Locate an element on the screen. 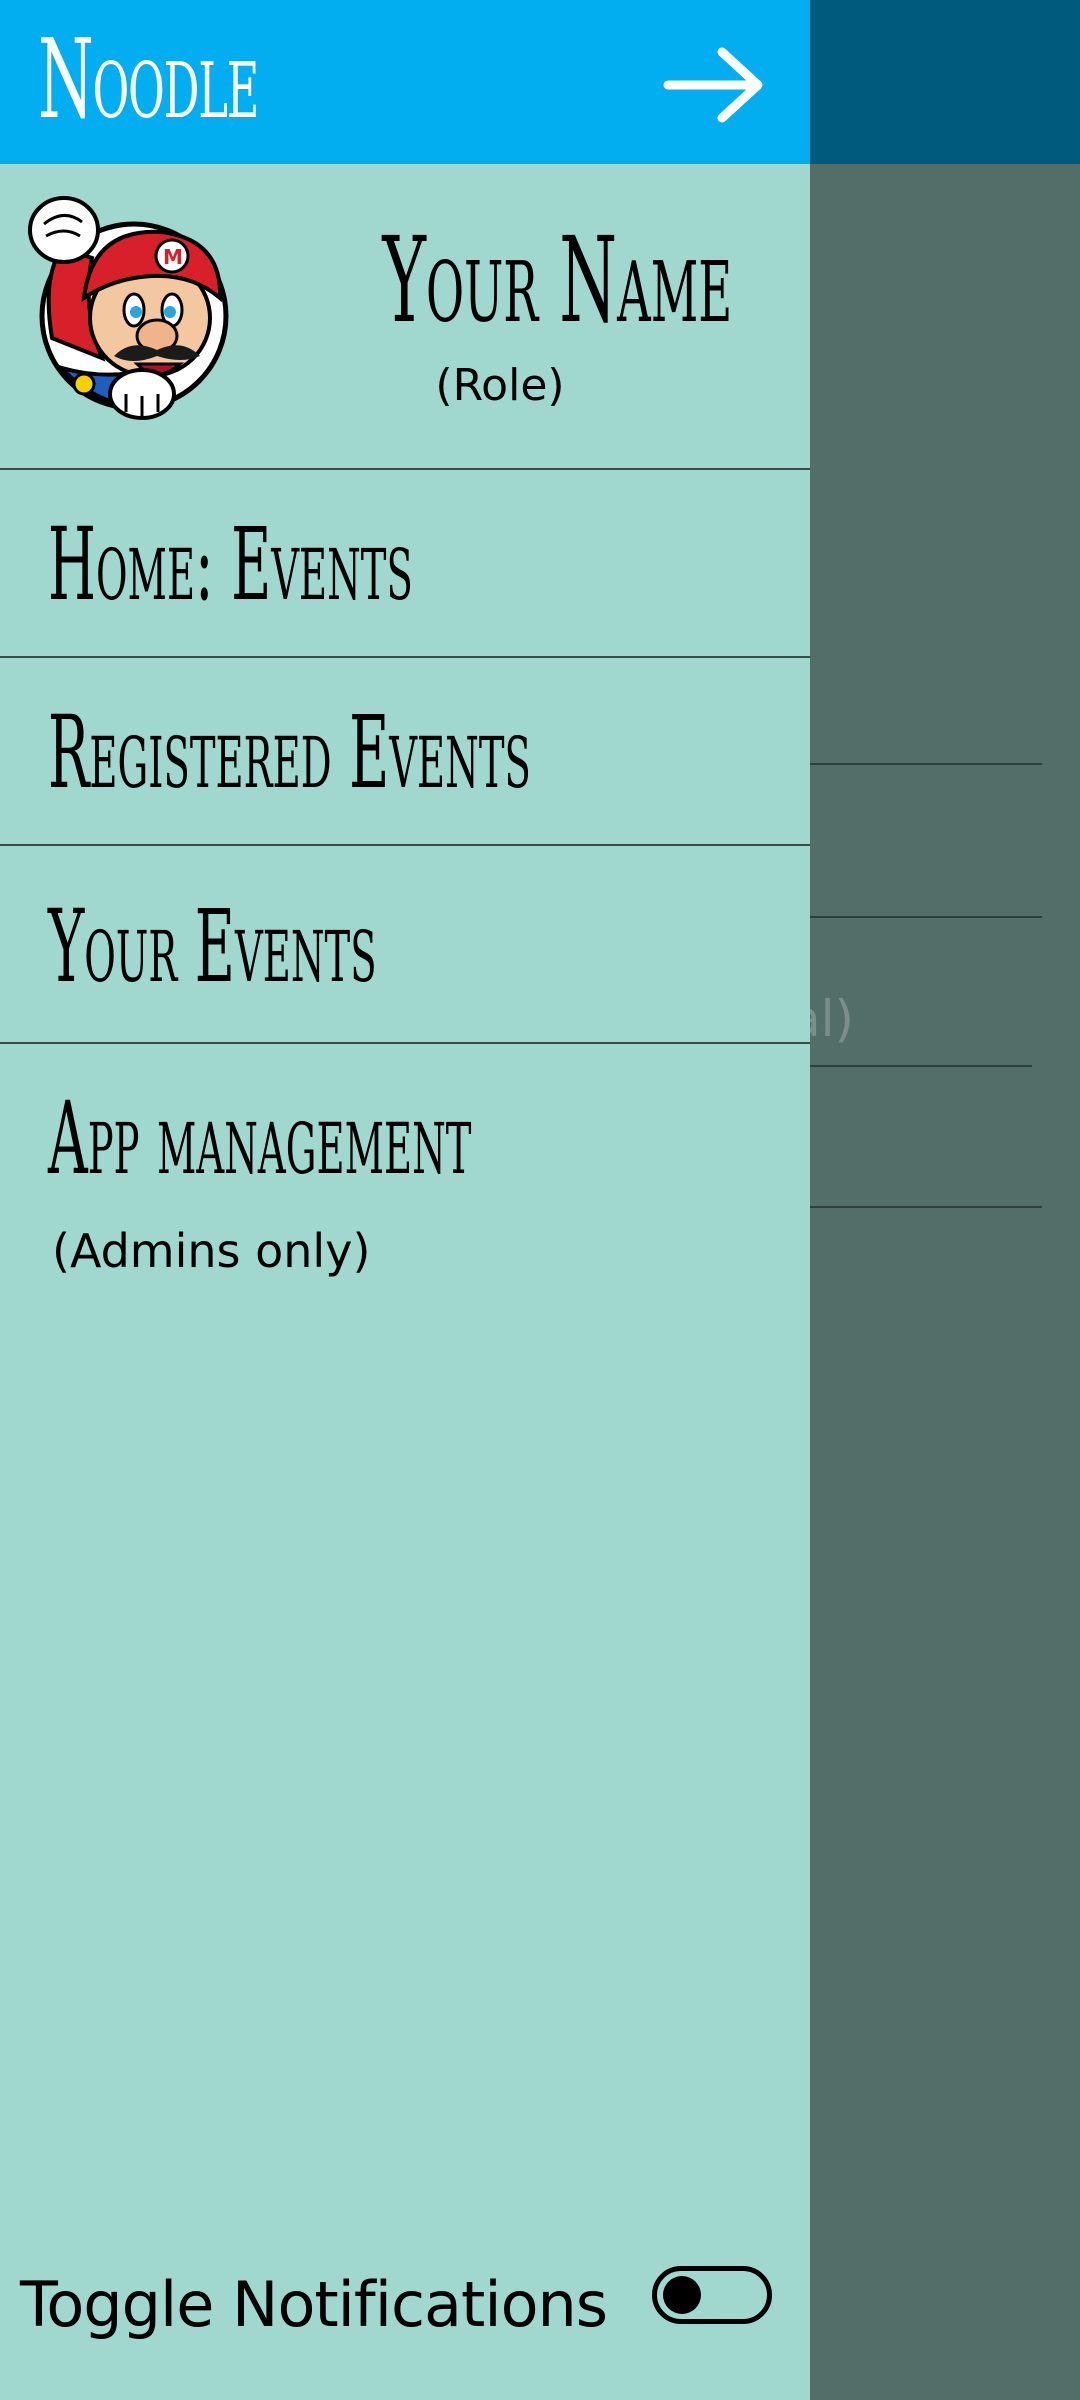 The image size is (1080, 2400). profile-section: M Your Name (Role) is located at coordinates (405, 317).